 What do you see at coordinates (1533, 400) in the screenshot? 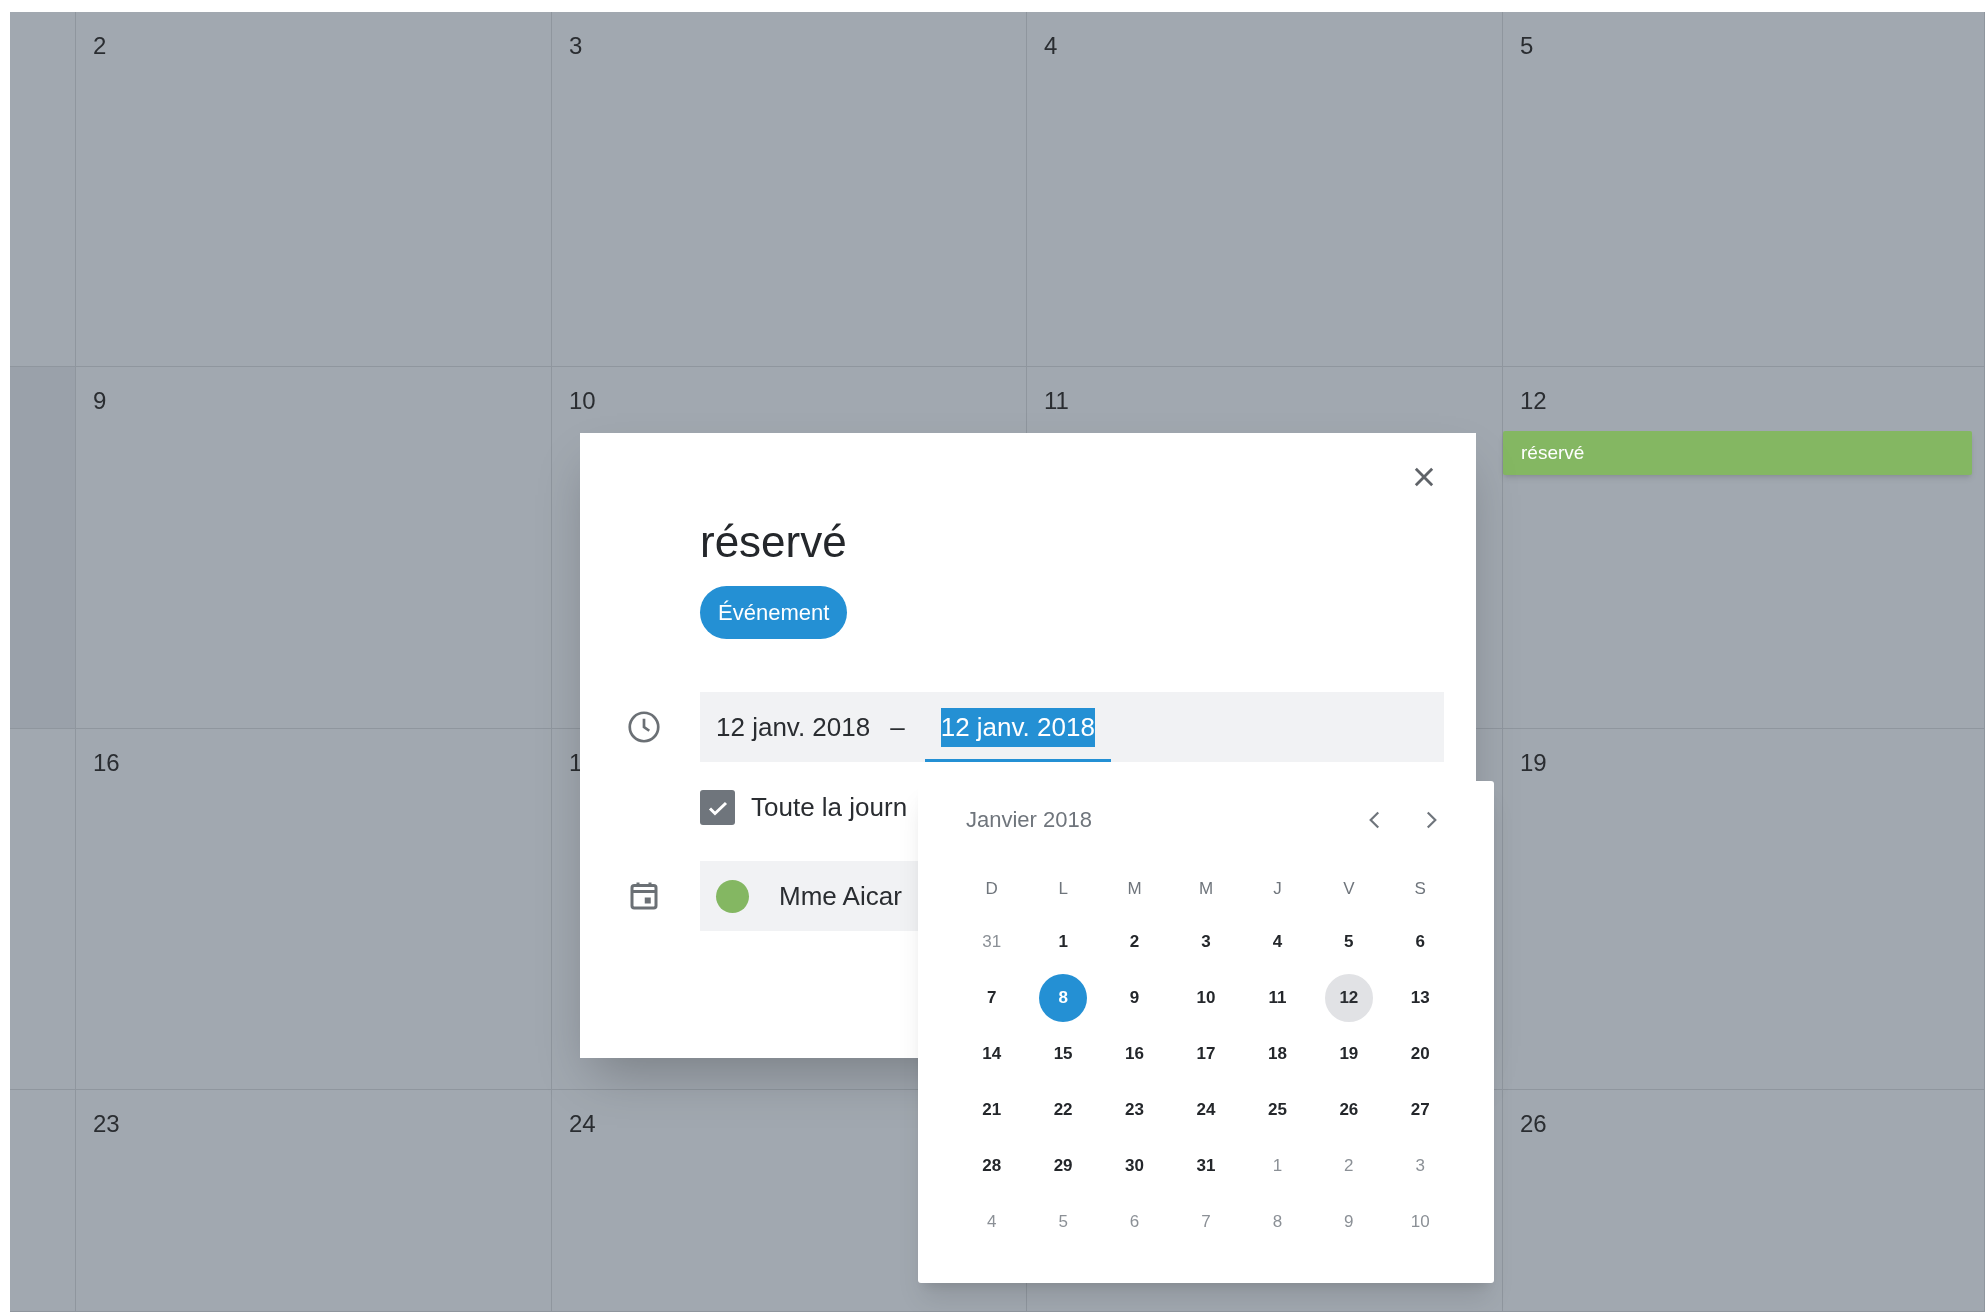
I see `day-number: 12` at bounding box center [1533, 400].